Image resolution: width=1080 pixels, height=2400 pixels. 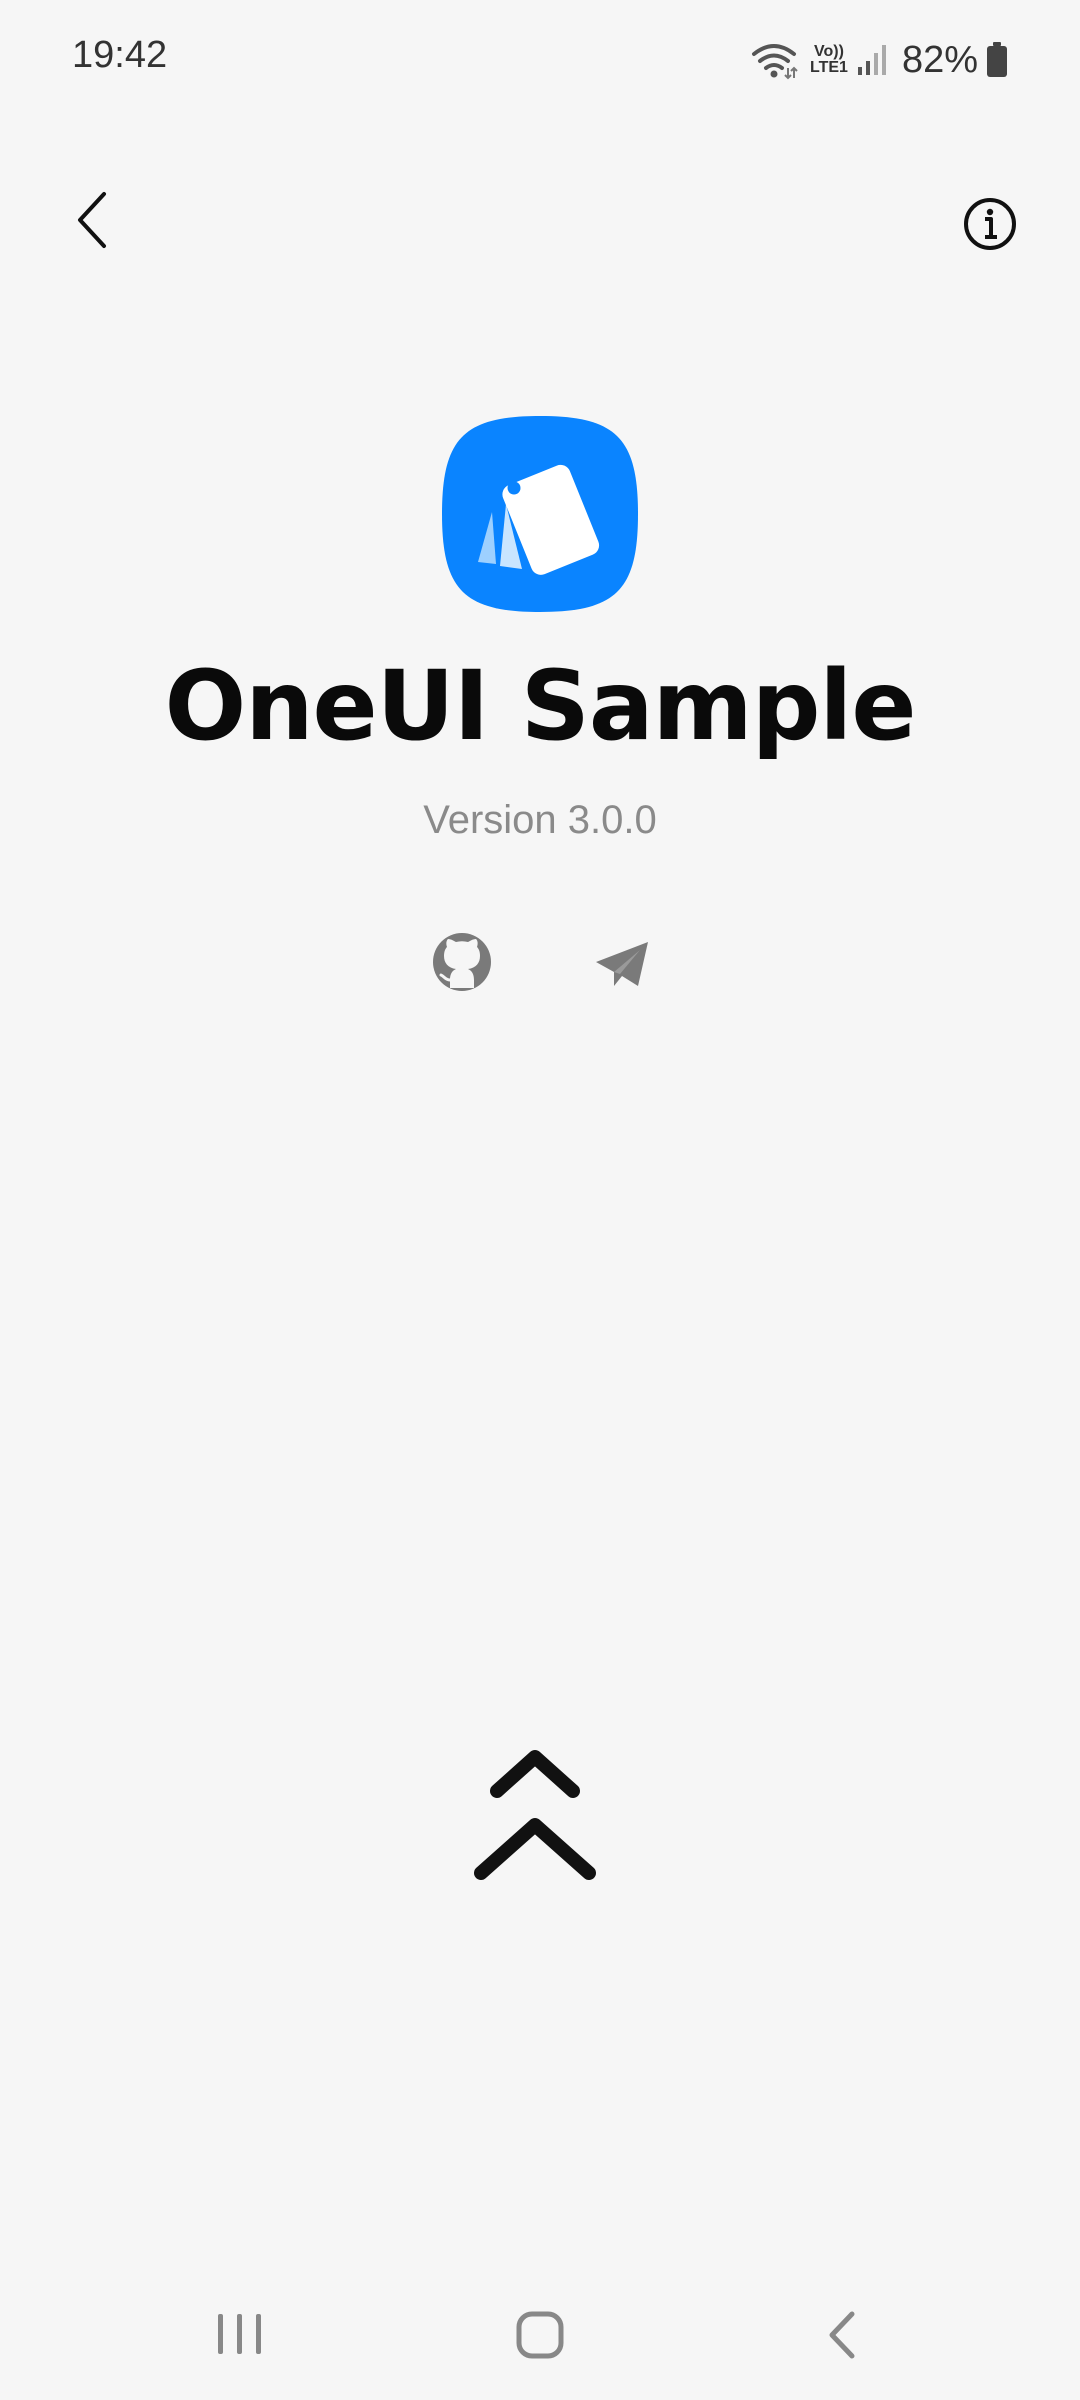 I want to click on nav-back-button, so click(x=842, y=2335).